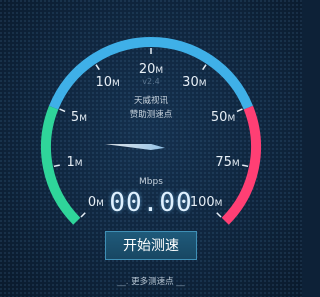 The width and height of the screenshot is (320, 297). Describe the element at coordinates (151, 203) in the screenshot. I see `speed-value-display: 00.00` at that location.